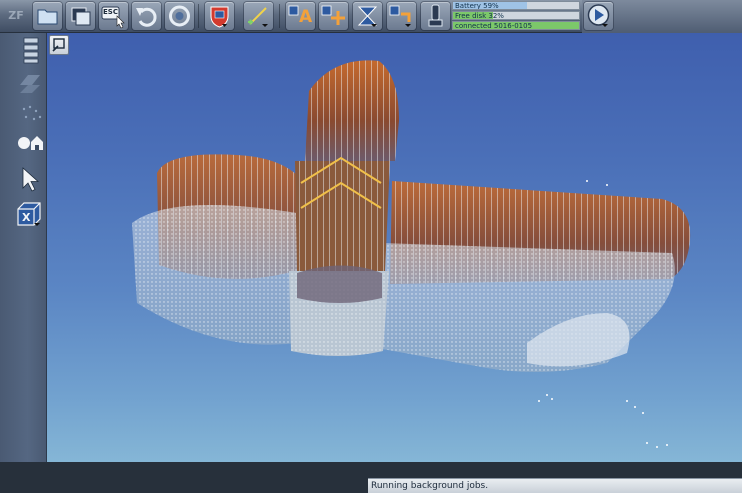 This screenshot has height=493, width=742. I want to click on measure-icon, so click(258, 17).